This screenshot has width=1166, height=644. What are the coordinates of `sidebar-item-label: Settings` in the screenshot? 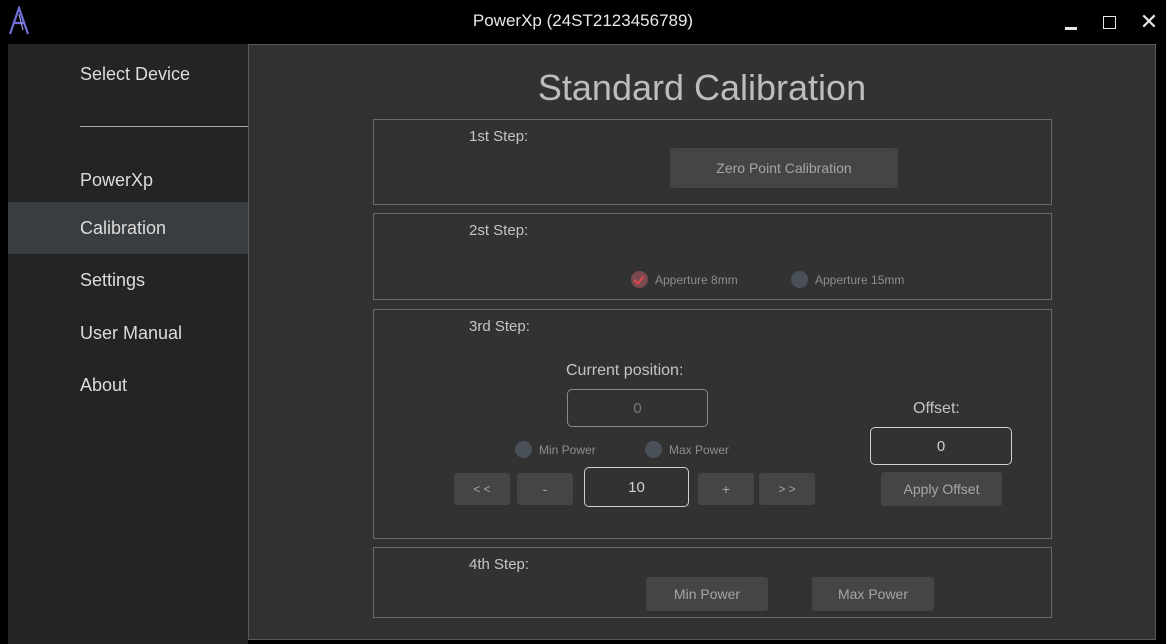 It's located at (113, 279).